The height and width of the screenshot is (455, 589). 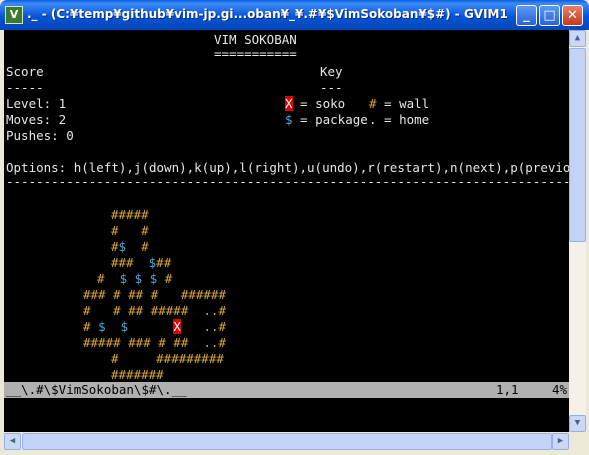 I want to click on close-button: ✕, so click(x=572, y=15).